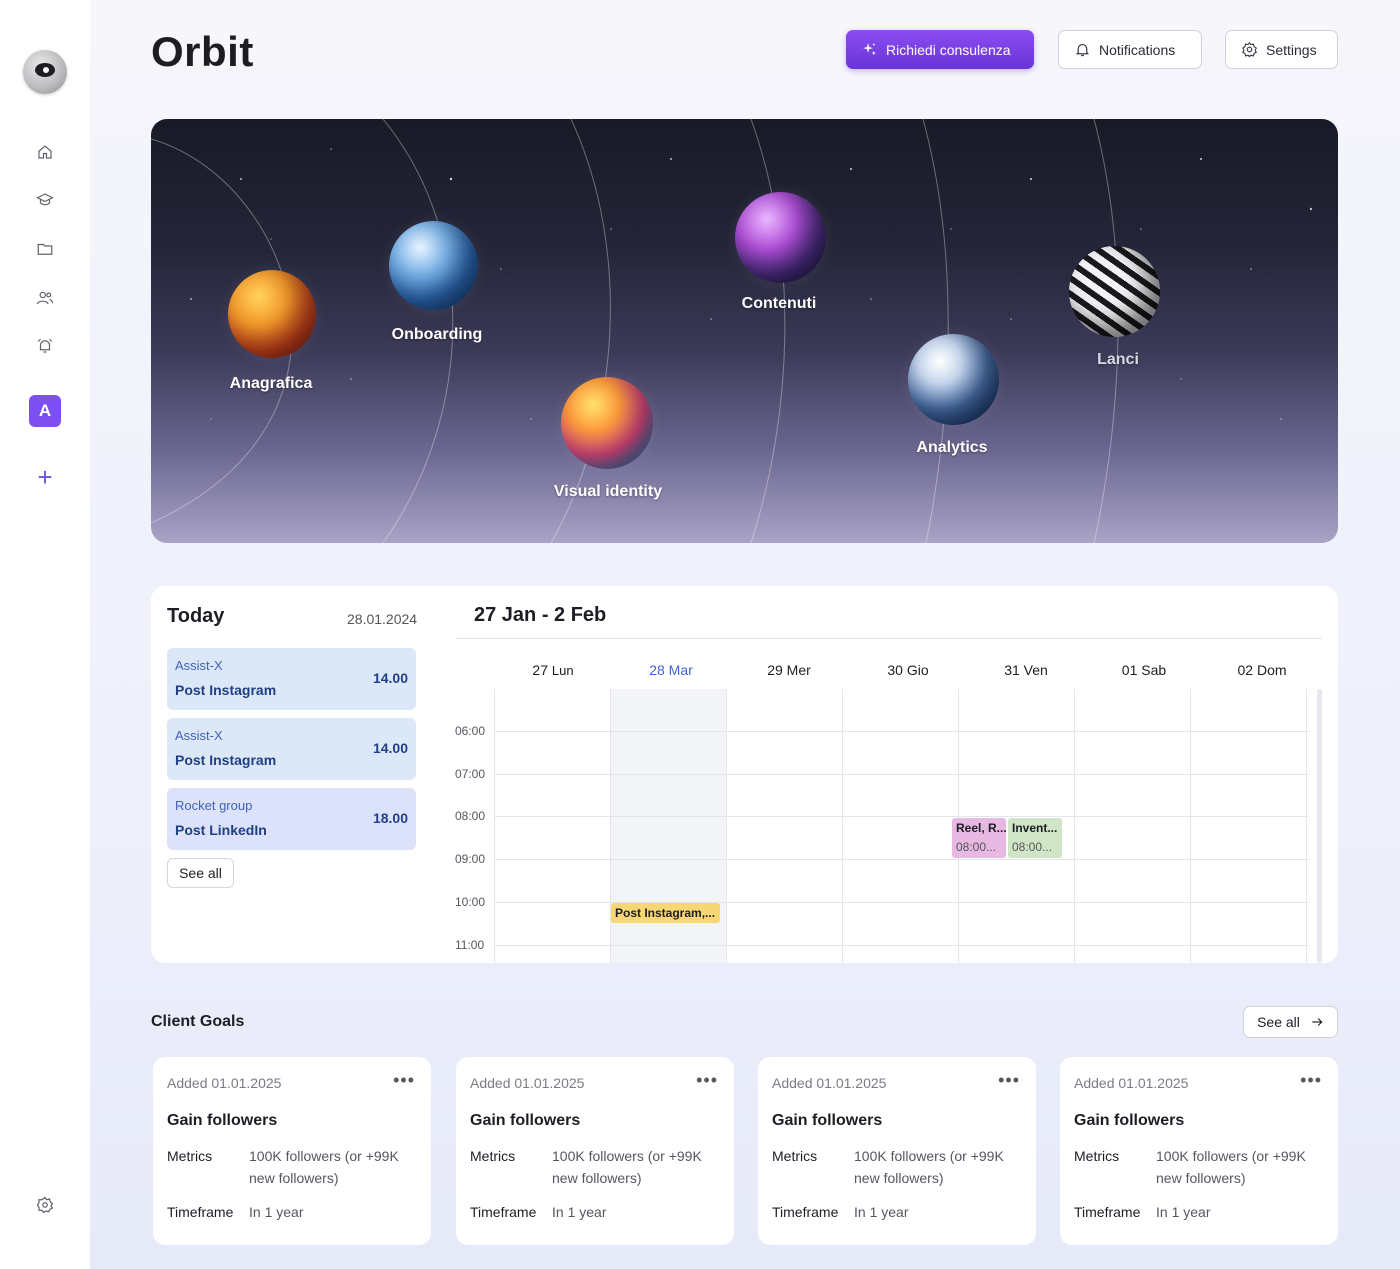 The width and height of the screenshot is (1400, 1269). I want to click on users-icon, so click(45, 298).